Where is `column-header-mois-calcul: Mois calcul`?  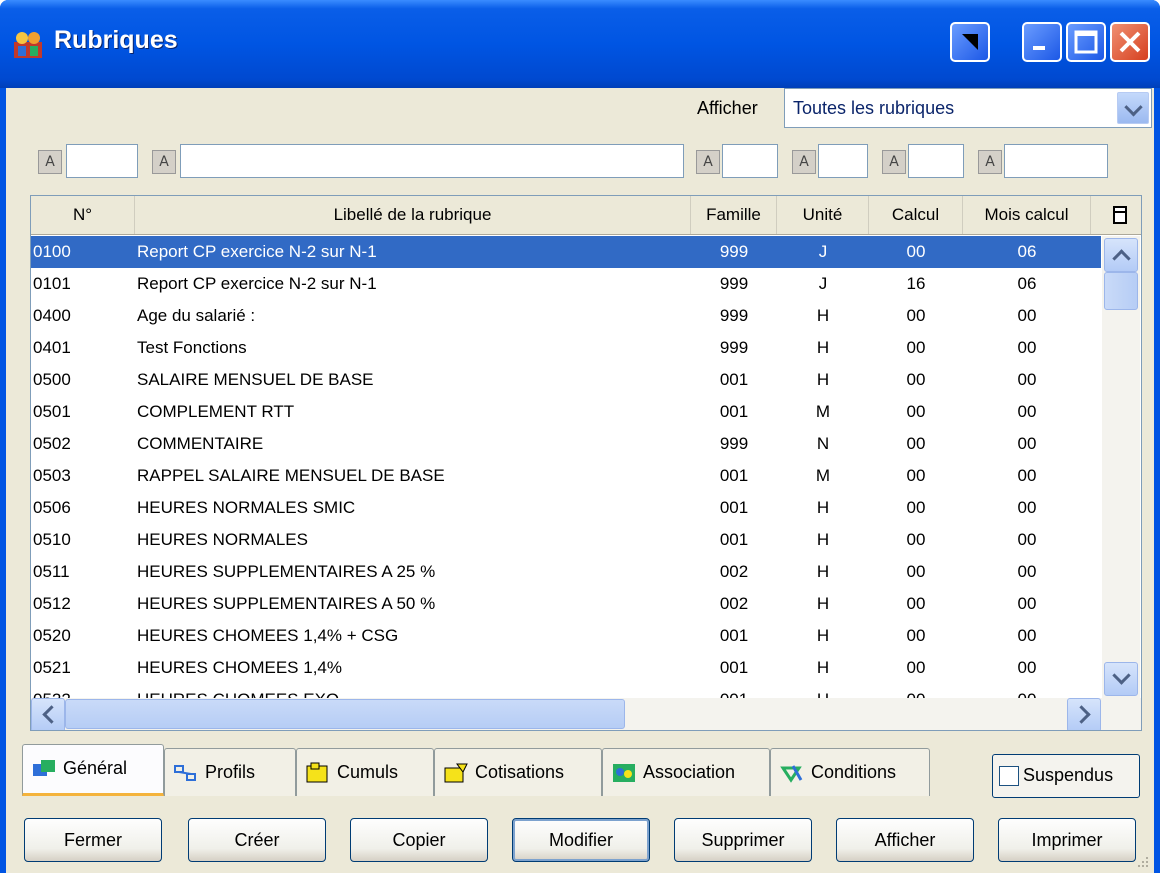
column-header-mois-calcul: Mois calcul is located at coordinates (1027, 215).